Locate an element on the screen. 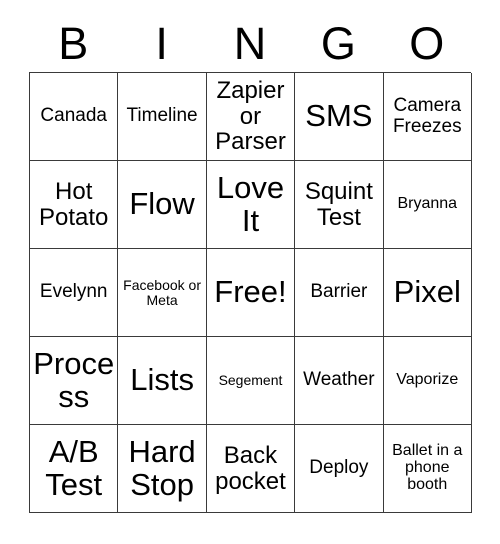 The image size is (500, 544). bingo-cell-free: Free! is located at coordinates (251, 293).